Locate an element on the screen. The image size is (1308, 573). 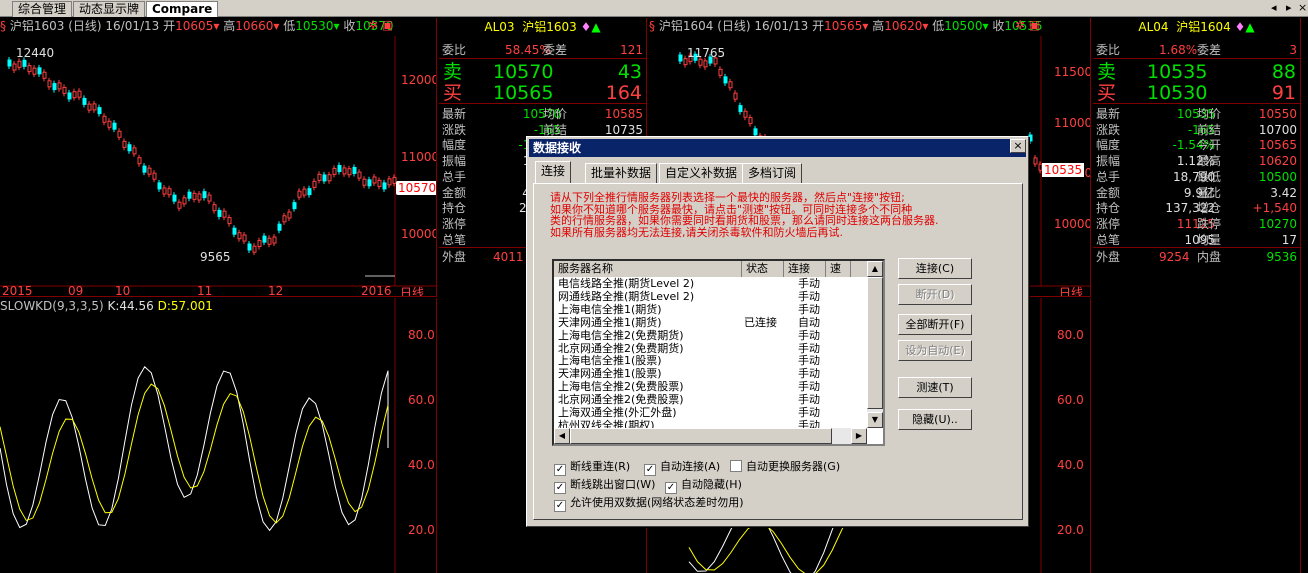
disconnect-all-button: 全部断开(F) is located at coordinates (935, 324).